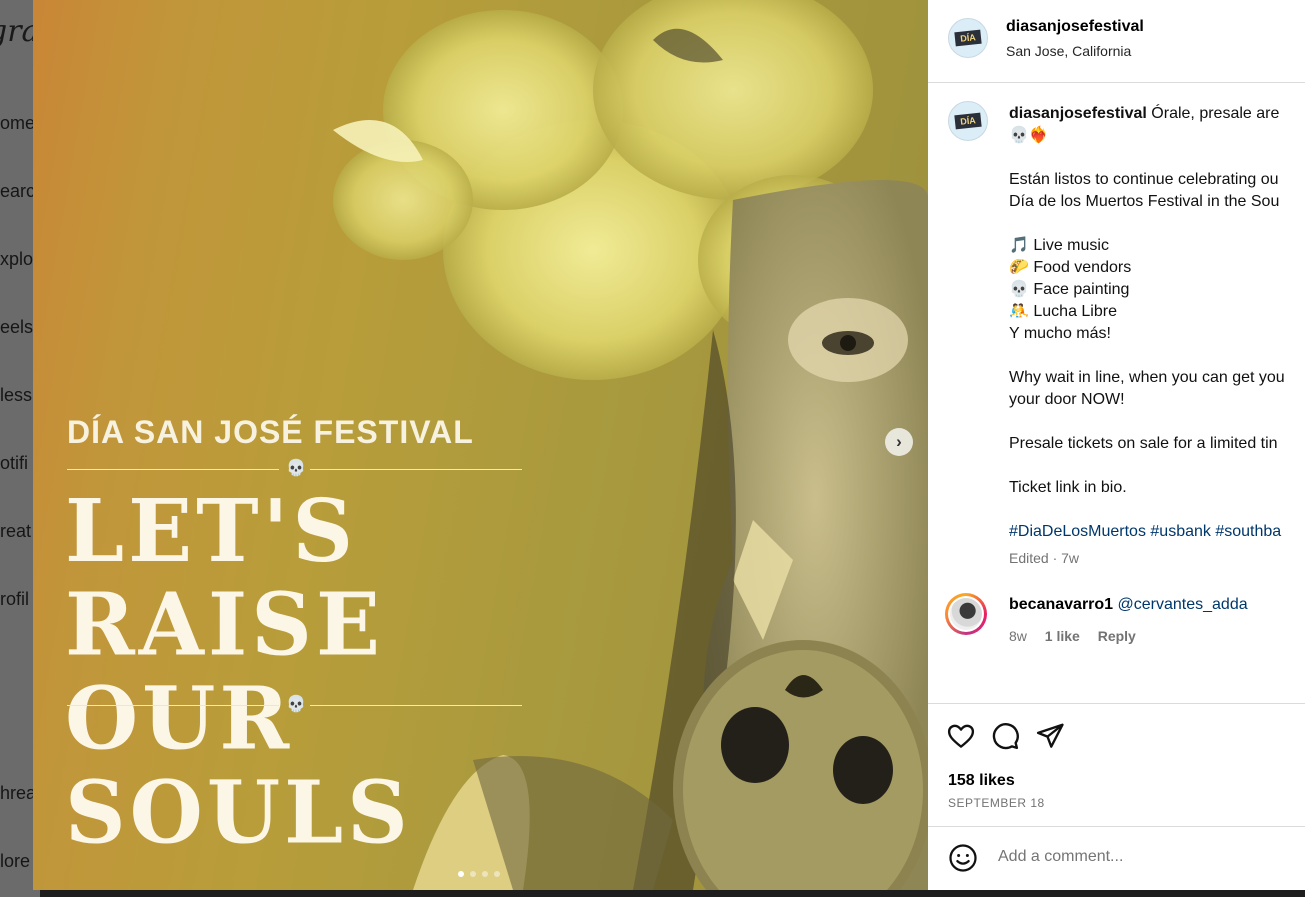  Describe the element at coordinates (1044, 558) in the screenshot. I see `caption-edited-time: Edited · 7w` at that location.